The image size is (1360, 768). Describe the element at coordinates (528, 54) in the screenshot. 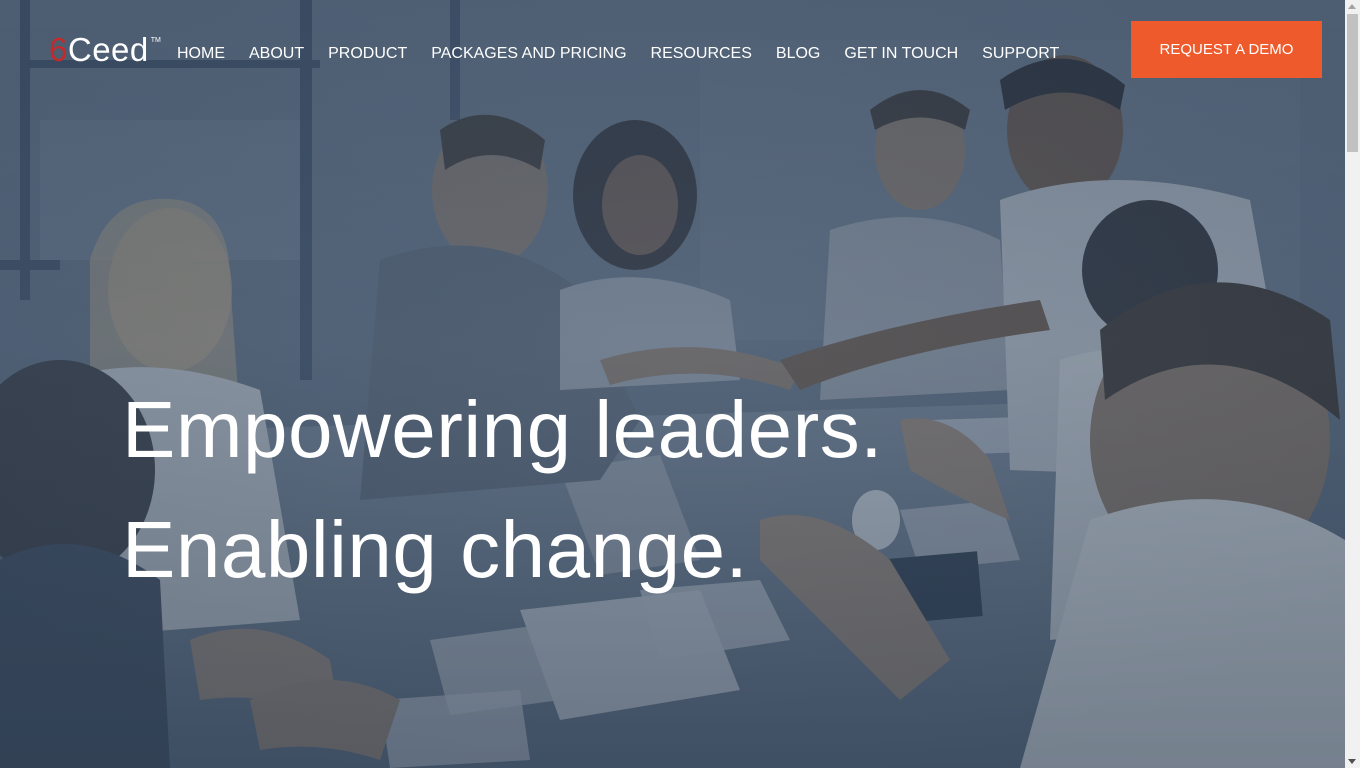

I see `nav-item-packages-and-pricing: PACKAGES AND PRICING` at that location.